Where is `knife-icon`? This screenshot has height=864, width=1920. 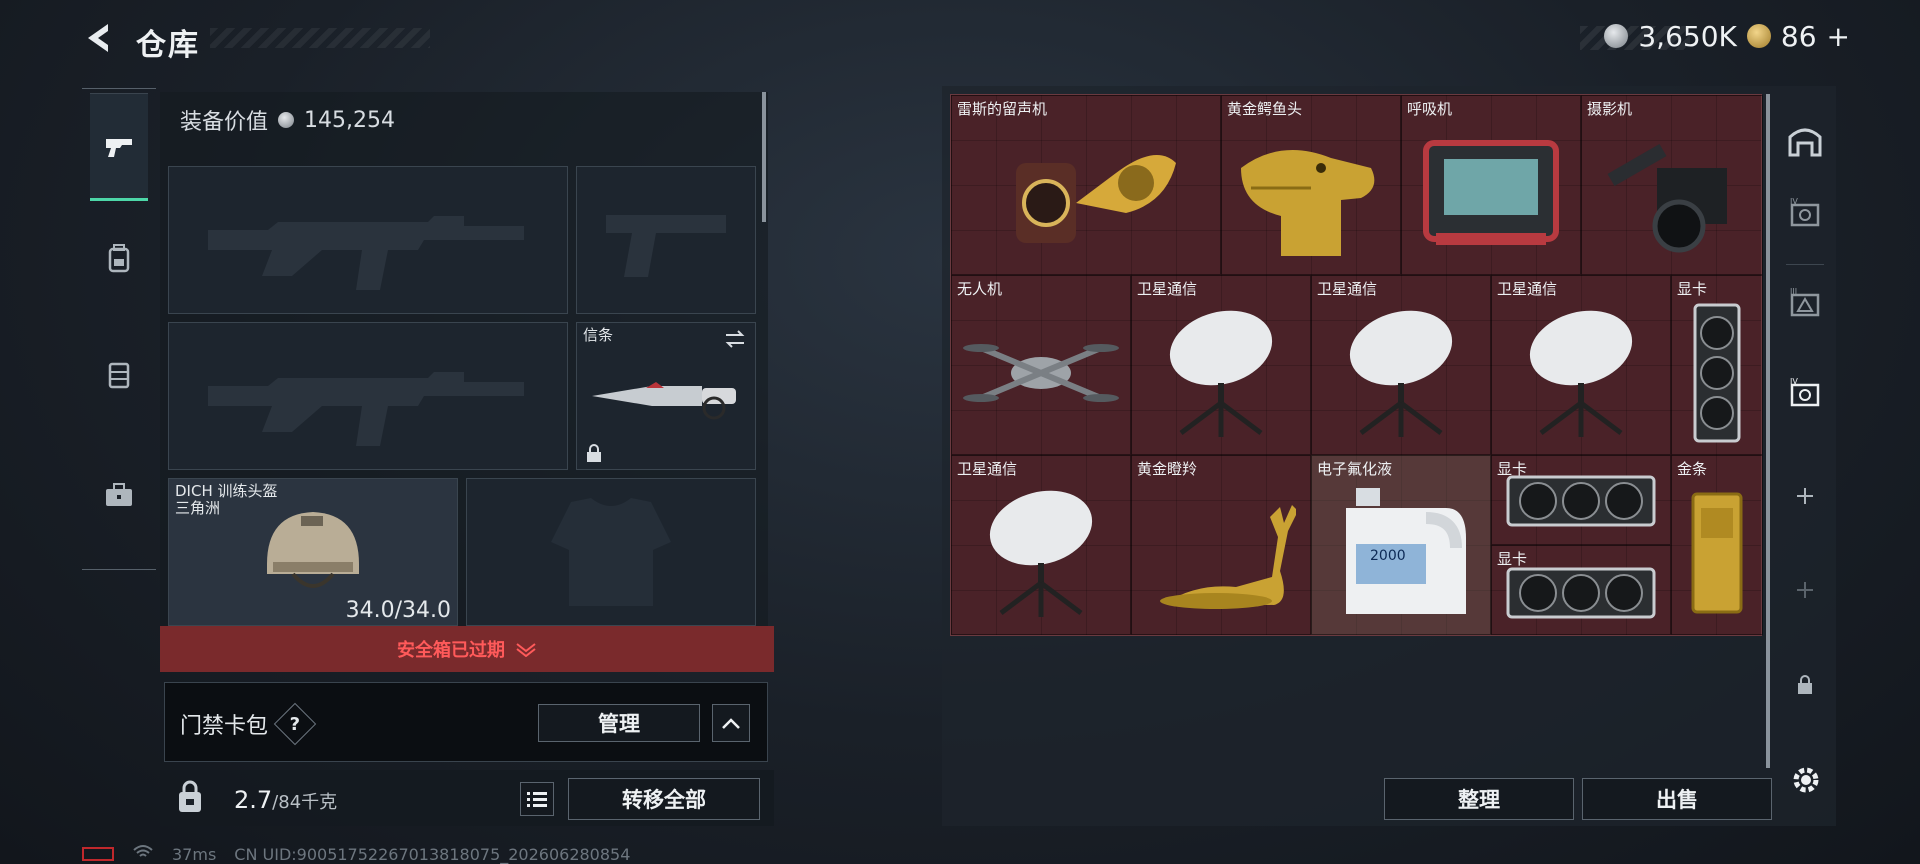
knife-icon is located at coordinates (666, 396).